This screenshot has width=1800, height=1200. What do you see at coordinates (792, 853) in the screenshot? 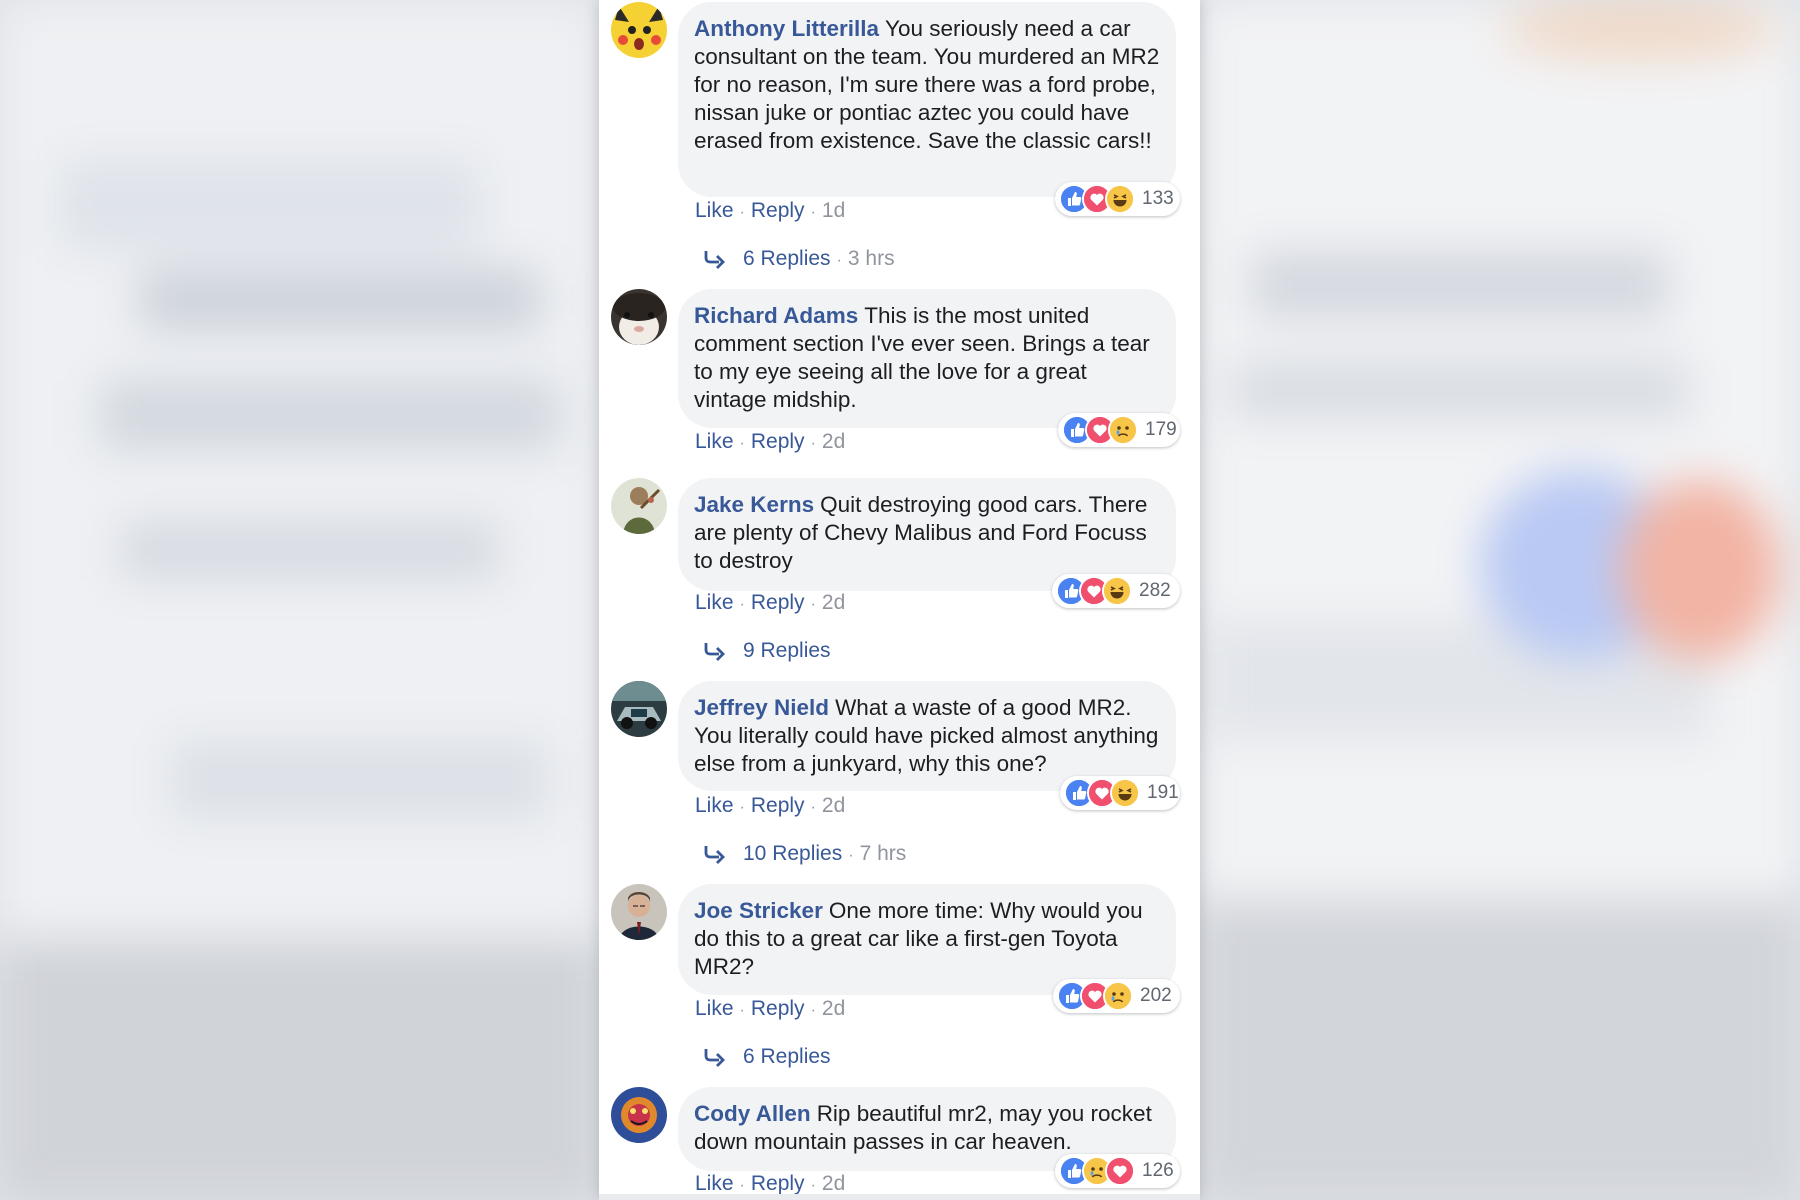
I see `replies-count: 10 Replies` at bounding box center [792, 853].